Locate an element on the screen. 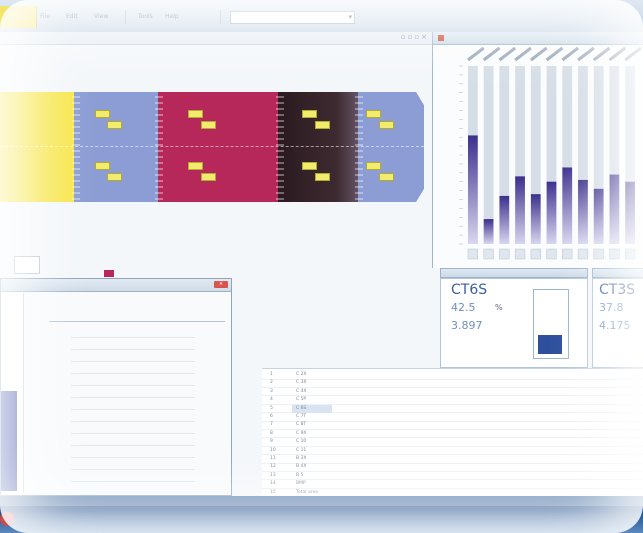  grid-row-label: Total area is located at coordinates (307, 492).